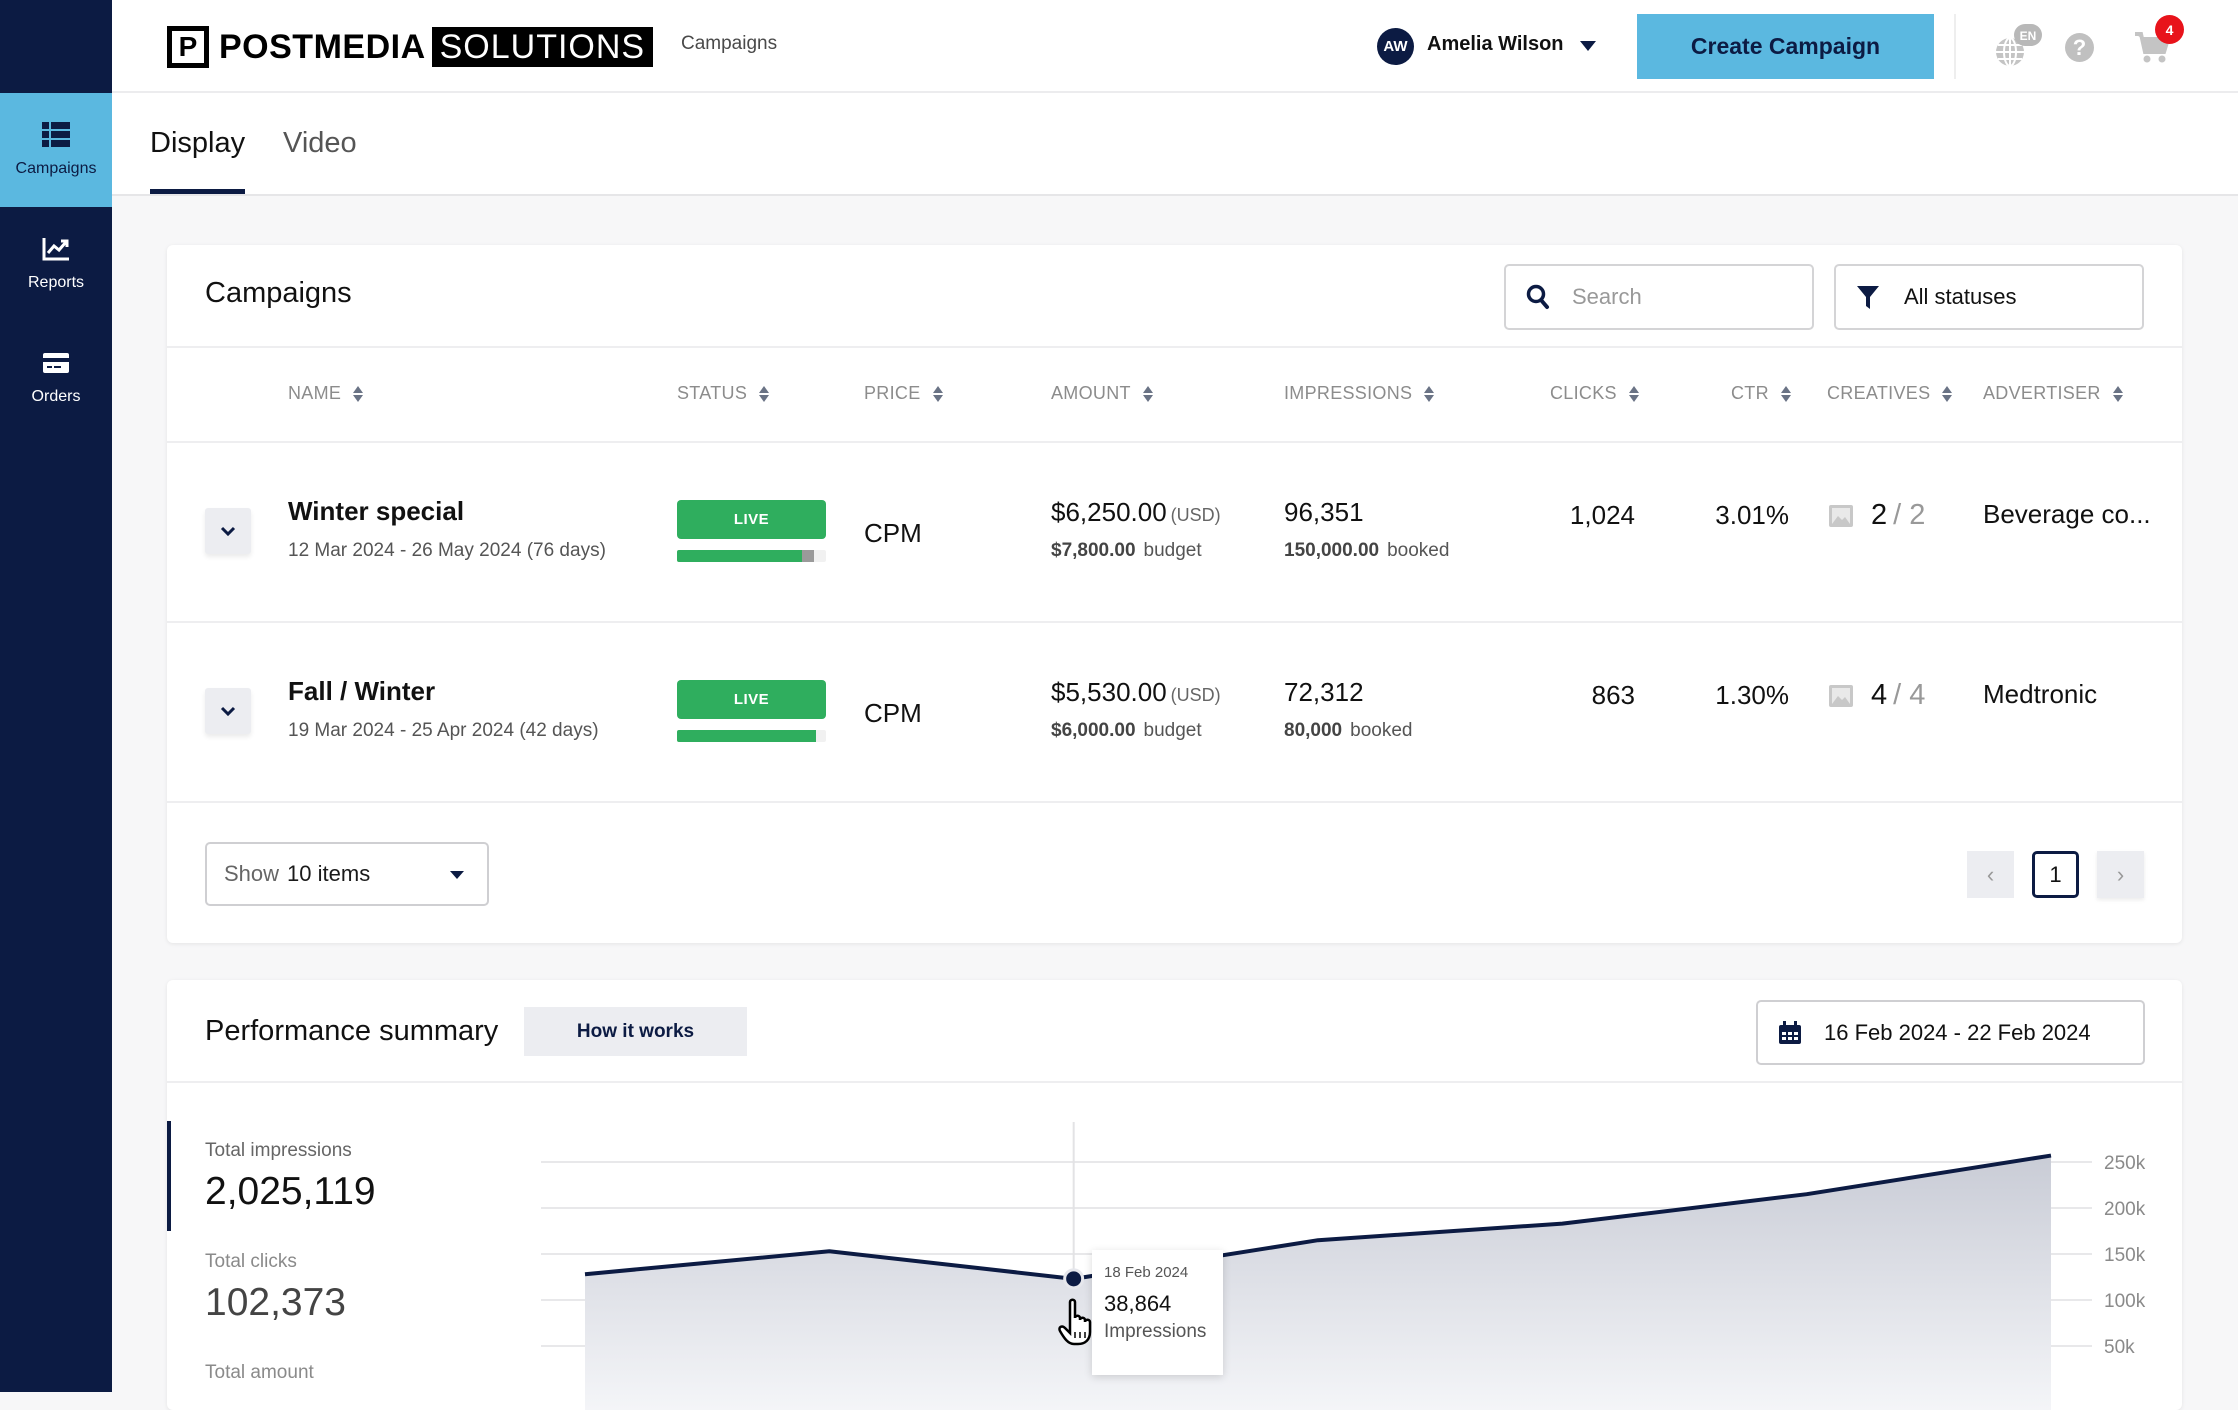 The width and height of the screenshot is (2238, 1410). Describe the element at coordinates (2079, 47) in the screenshot. I see `help-icon: ?` at that location.